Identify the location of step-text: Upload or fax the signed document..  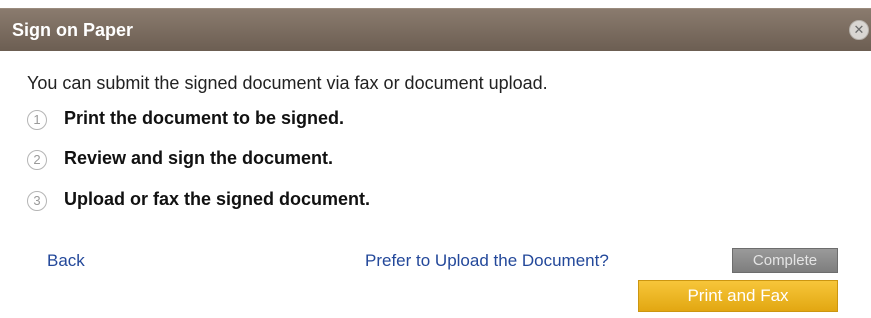
(217, 199).